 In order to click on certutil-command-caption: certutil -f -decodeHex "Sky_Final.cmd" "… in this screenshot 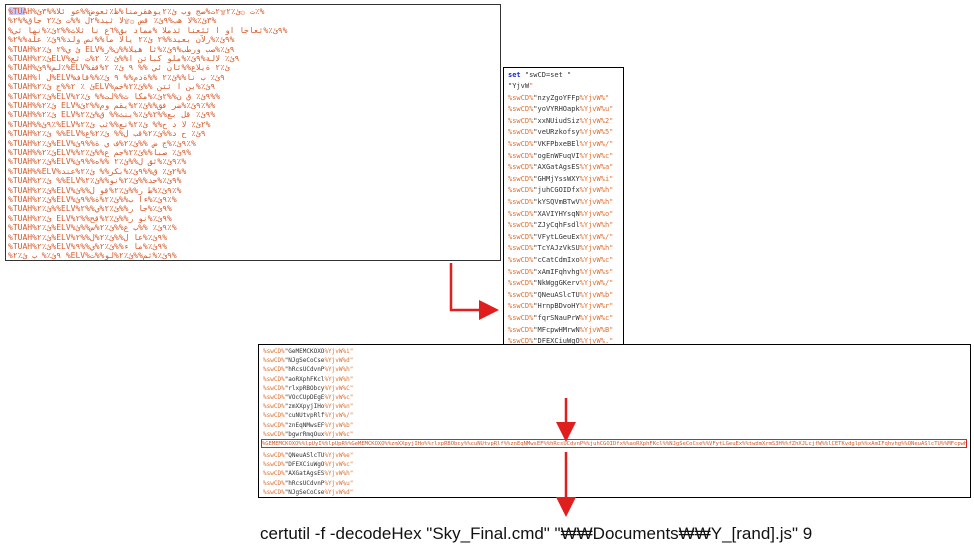, I will do `click(536, 533)`.